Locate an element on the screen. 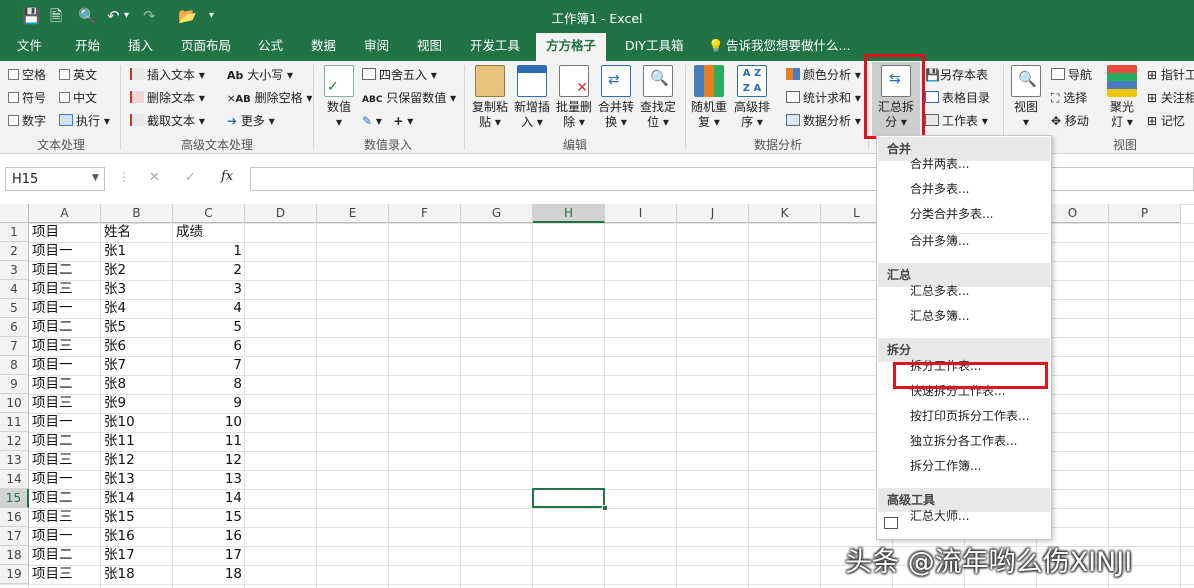  cell: 张14 is located at coordinates (137, 498).